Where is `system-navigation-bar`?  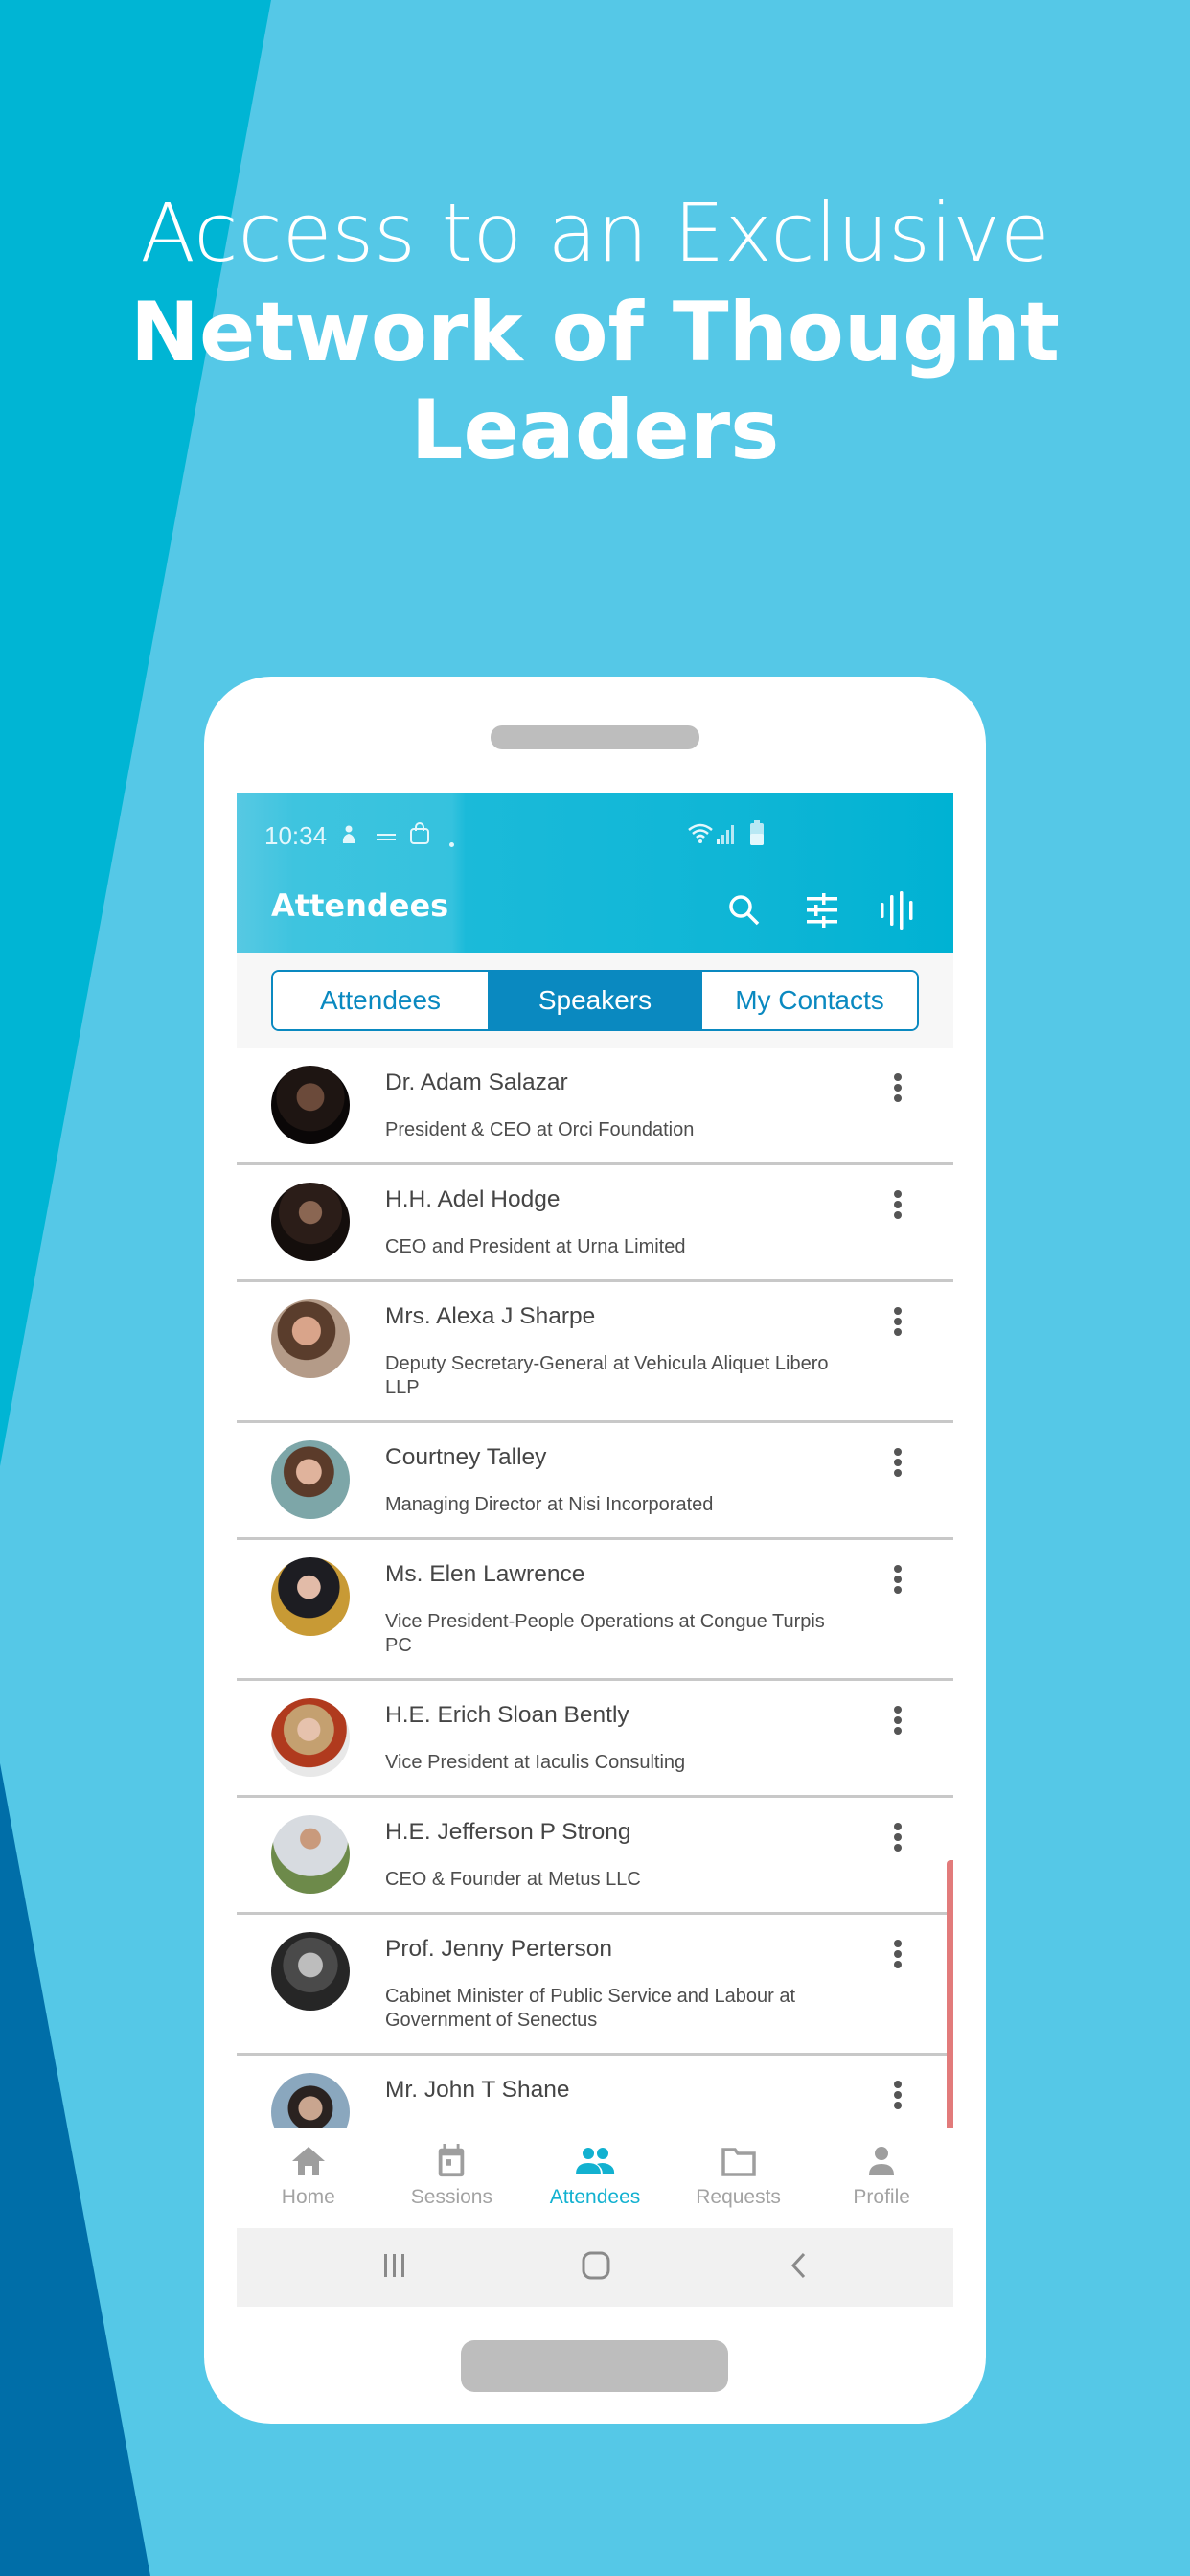
system-navigation-bar is located at coordinates (595, 2267).